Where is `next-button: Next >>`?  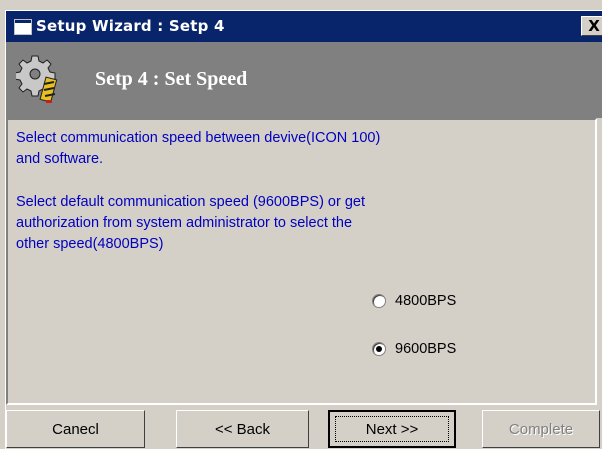
next-button: Next >> is located at coordinates (392, 429).